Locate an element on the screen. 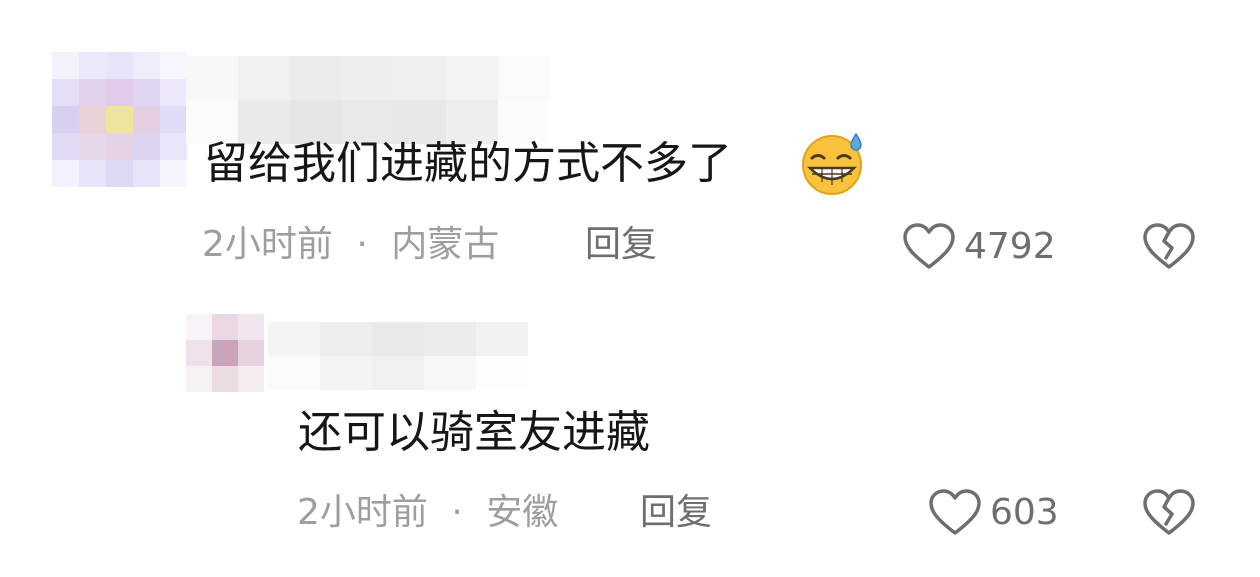 Image resolution: width=1260 pixels, height=577 pixels. comment-text-content: 留给我们进藏的方式不多了 is located at coordinates (468, 163).